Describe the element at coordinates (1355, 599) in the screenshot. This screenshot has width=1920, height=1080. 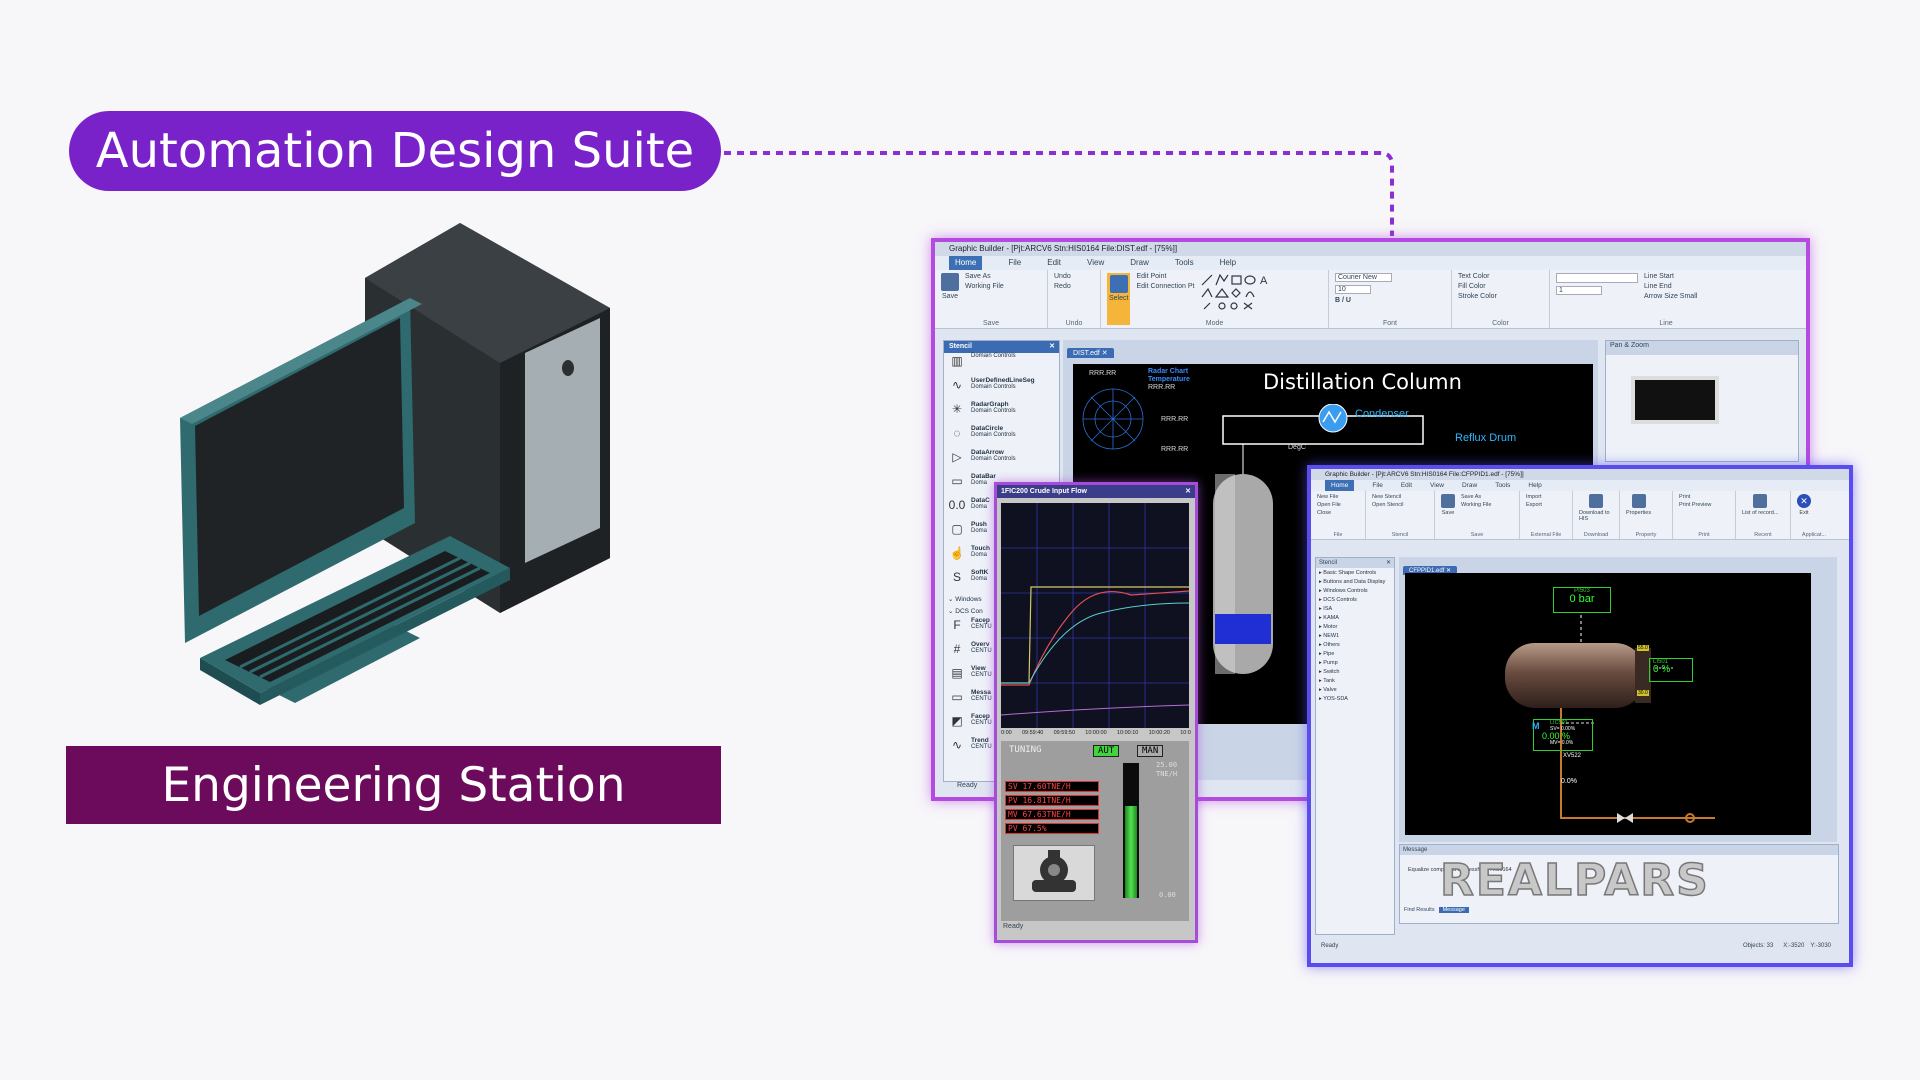
I see `stencil-group: ▸ DCS Controls` at that location.